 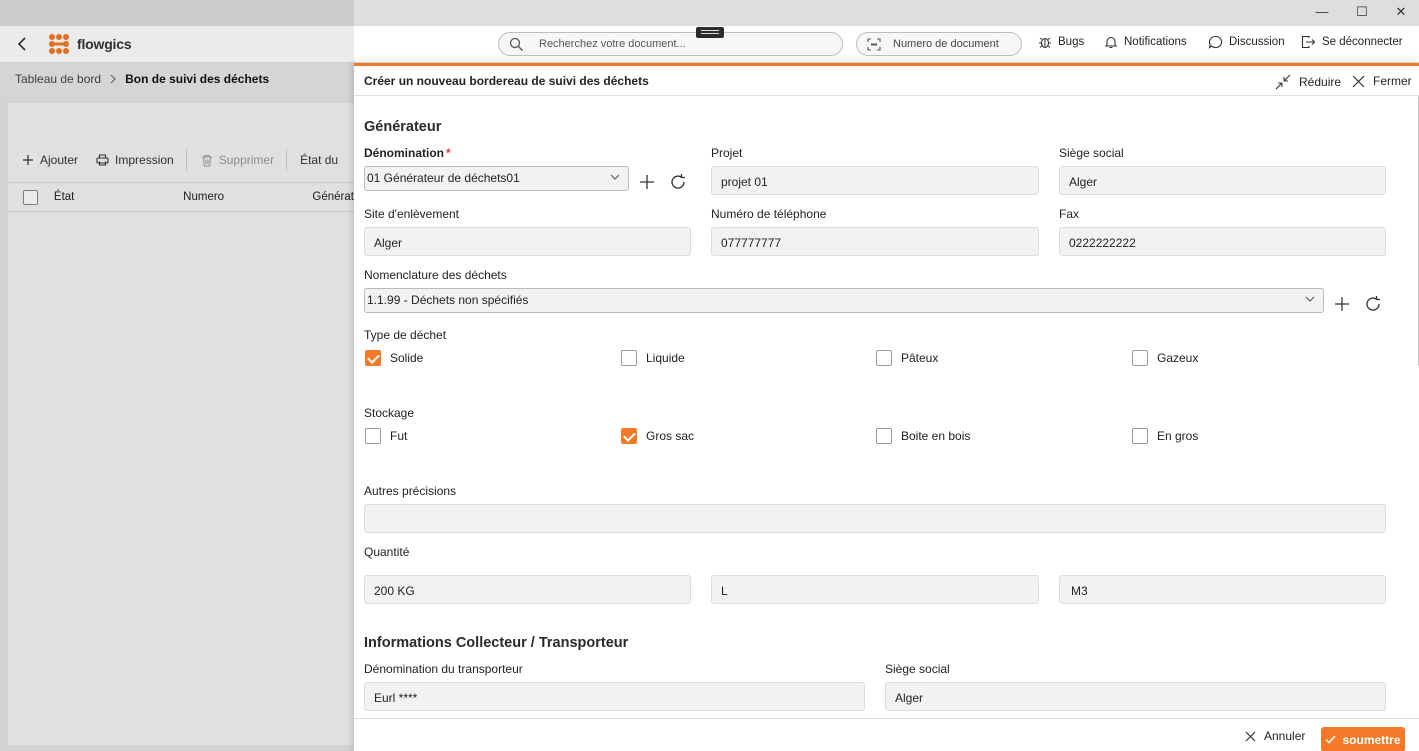 I want to click on bugs-link: Bugs, so click(x=1061, y=42).